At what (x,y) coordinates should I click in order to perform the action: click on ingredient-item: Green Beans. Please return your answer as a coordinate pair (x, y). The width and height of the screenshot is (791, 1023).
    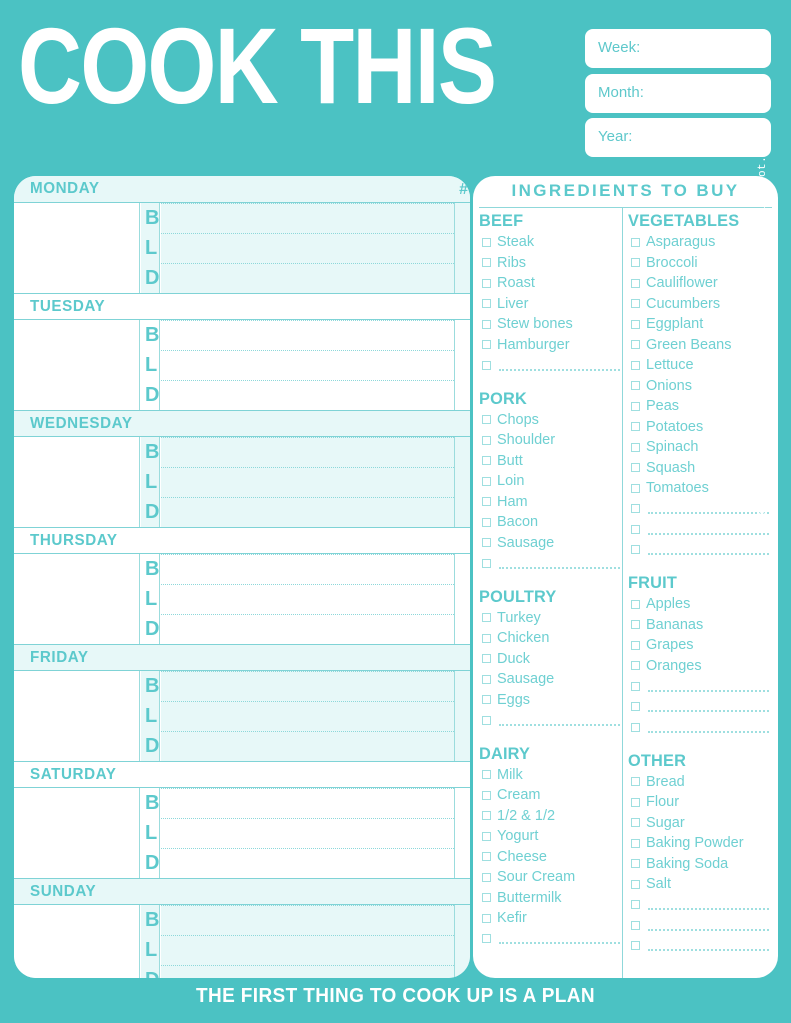
    Looking at the image, I should click on (699, 345).